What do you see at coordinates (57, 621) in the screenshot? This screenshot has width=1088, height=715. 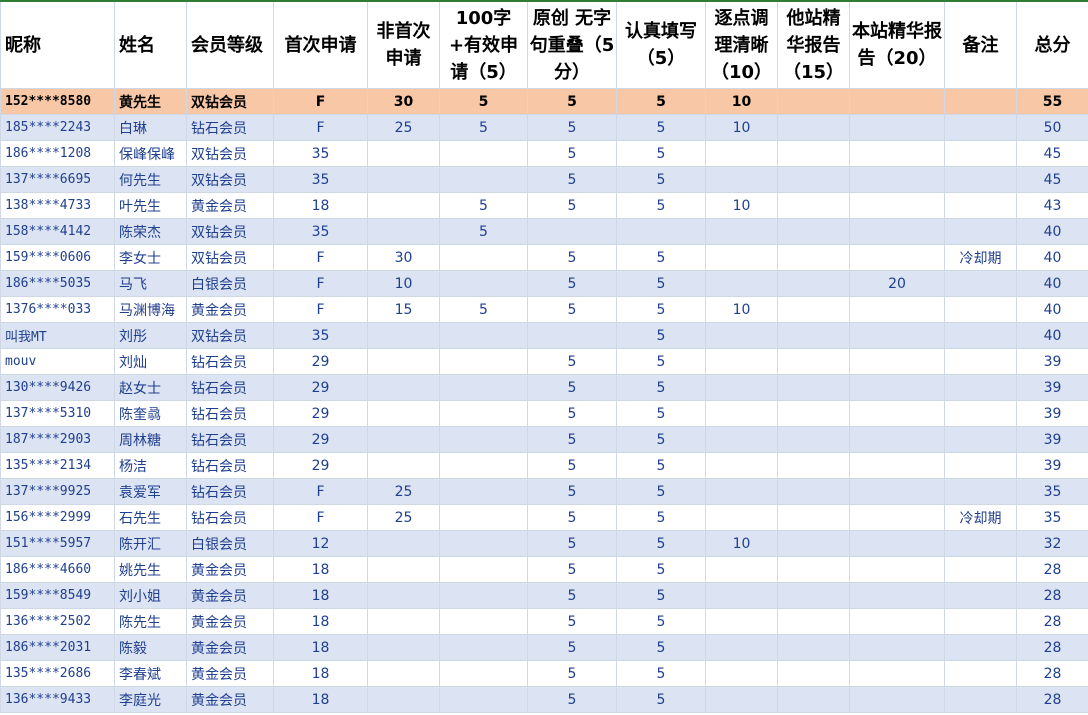 I see `cell-col-nickname: 136****2502` at bounding box center [57, 621].